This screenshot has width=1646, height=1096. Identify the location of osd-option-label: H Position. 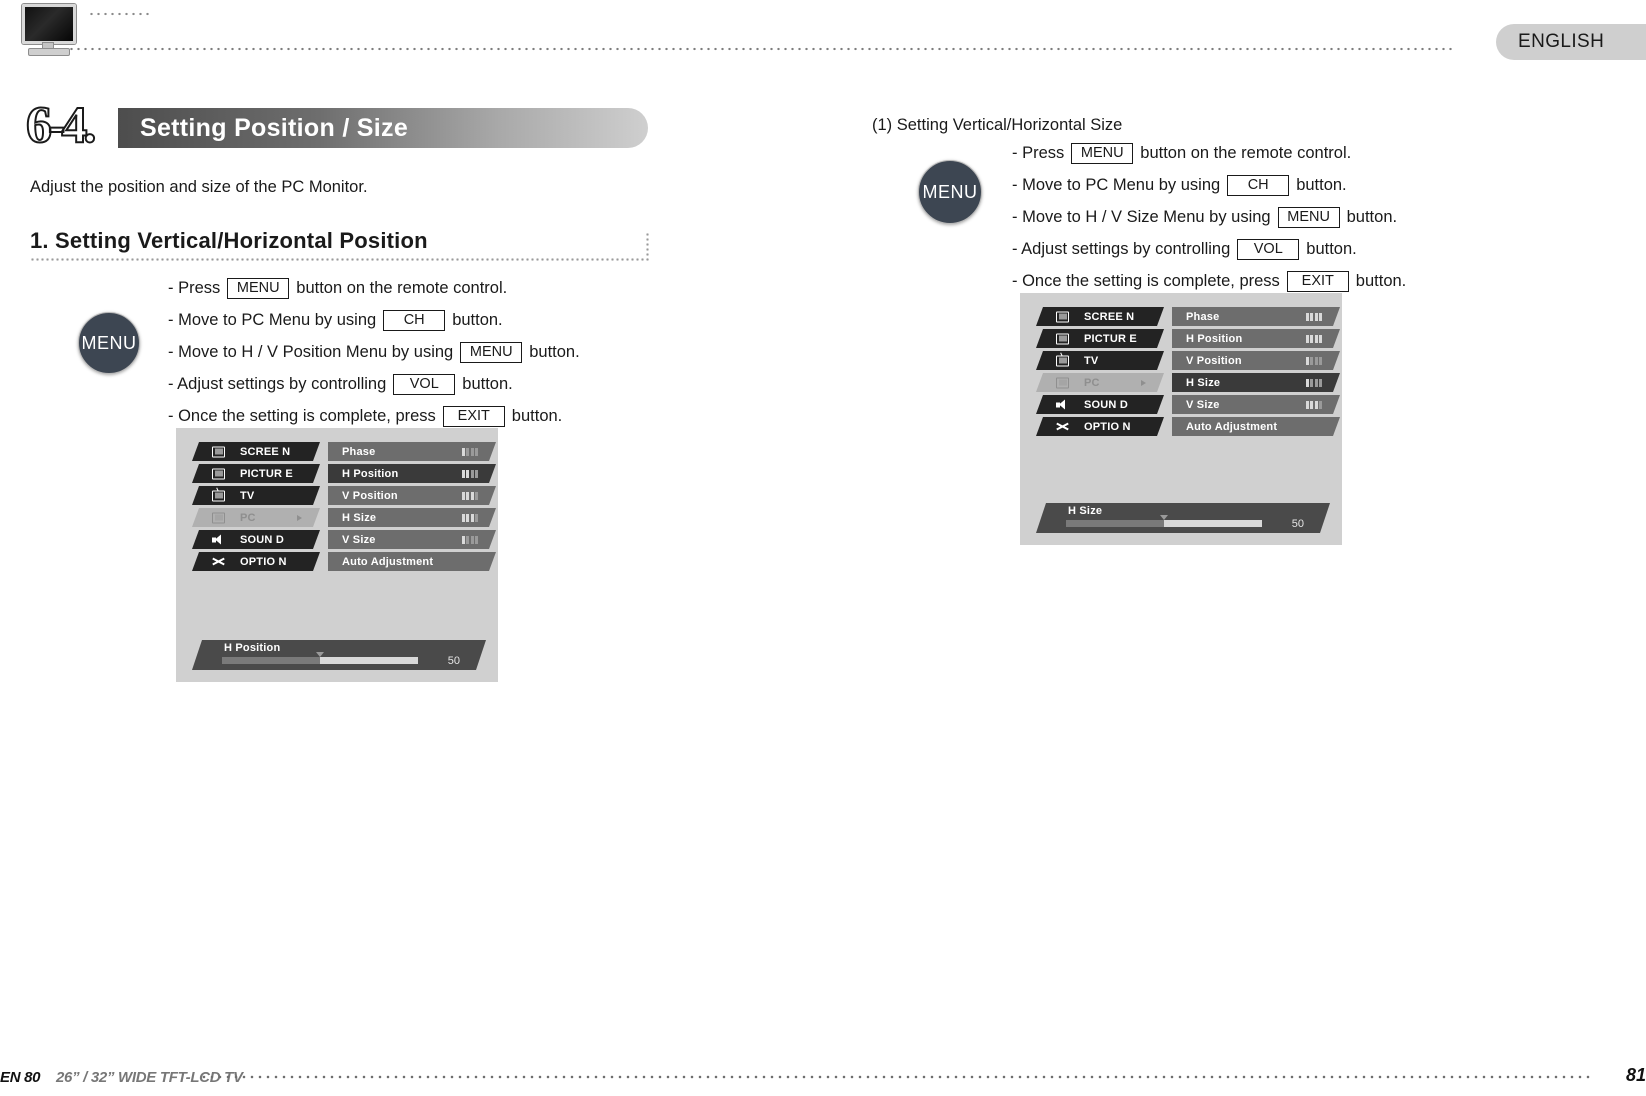
(1214, 338).